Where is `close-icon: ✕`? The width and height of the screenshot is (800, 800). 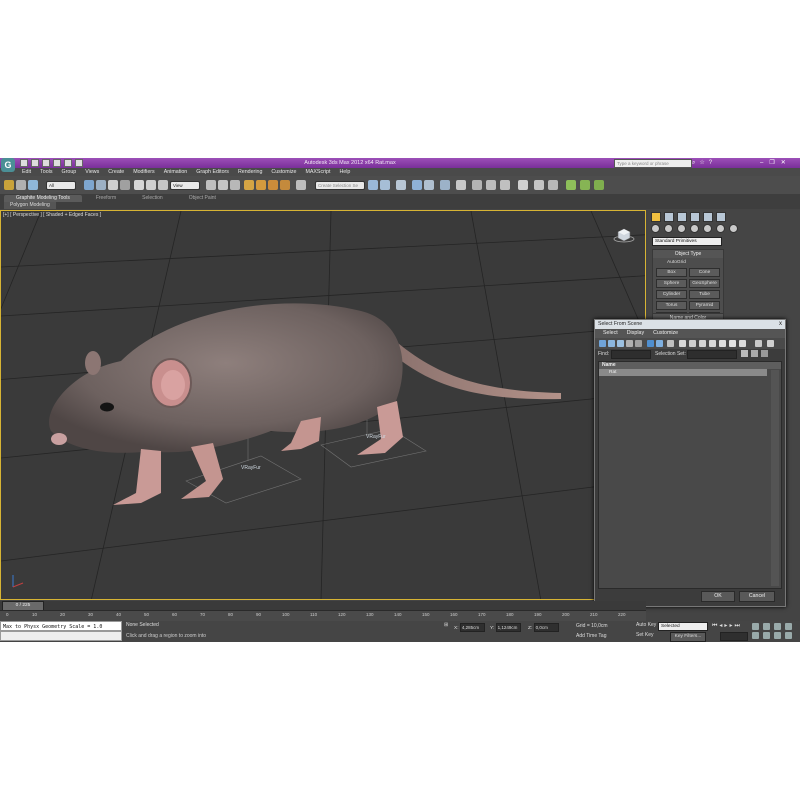 close-icon: ✕ is located at coordinates (783, 163).